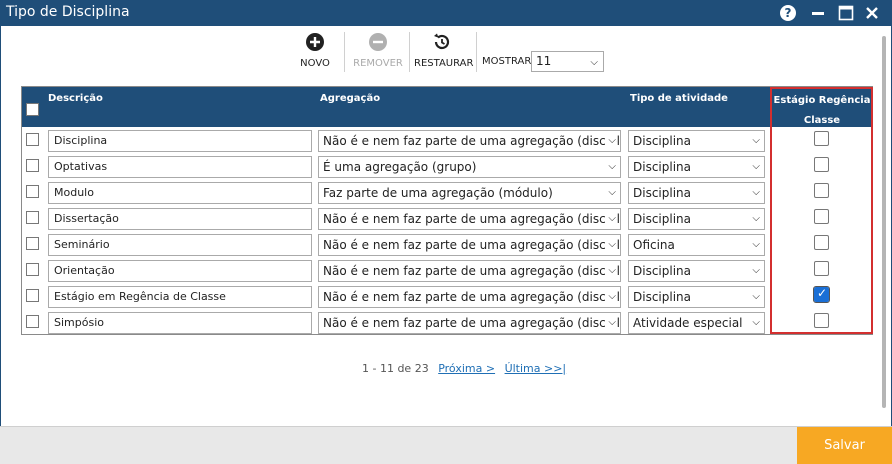 The width and height of the screenshot is (892, 464). I want to click on regencia-checkbox: ✓, so click(821, 294).